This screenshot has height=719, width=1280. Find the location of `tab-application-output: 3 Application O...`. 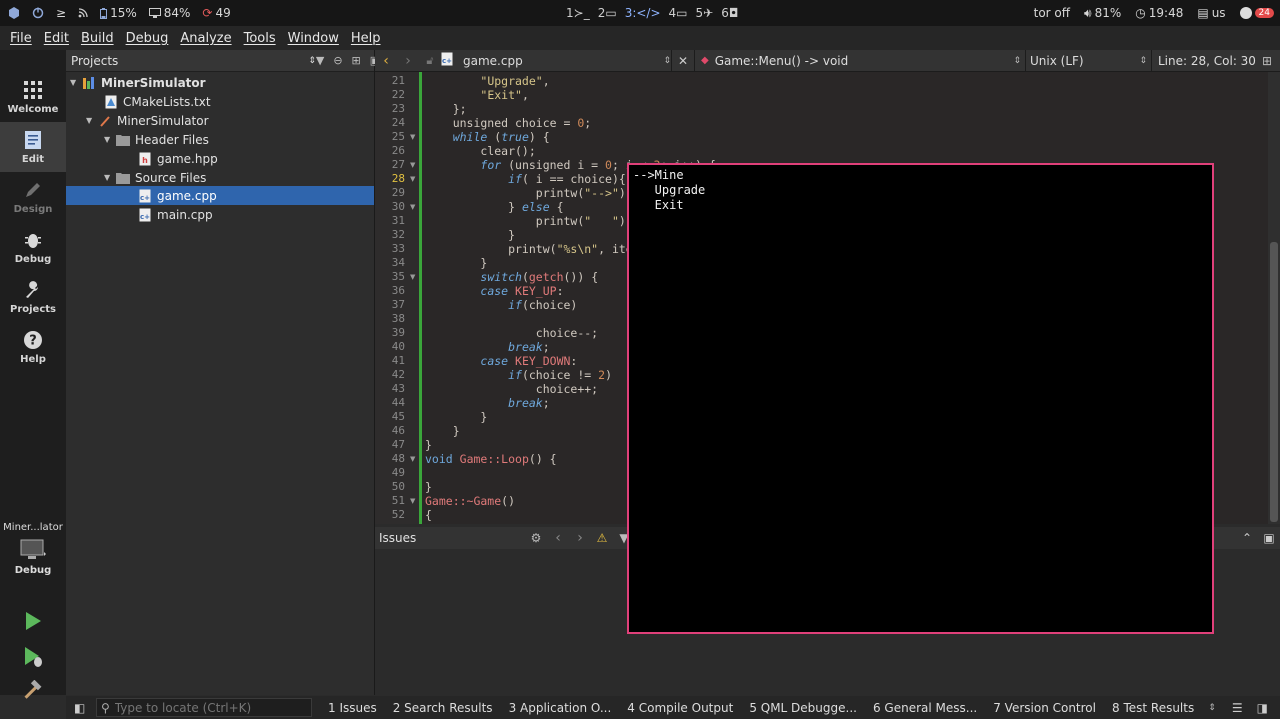

tab-application-output: 3 Application O... is located at coordinates (560, 708).